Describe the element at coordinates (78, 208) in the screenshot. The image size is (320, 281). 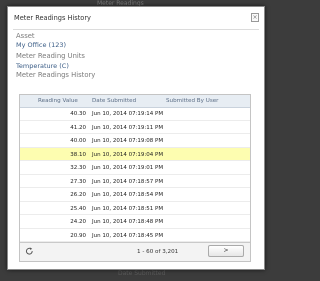
I see `reading-value-cell: 25.40` at that location.